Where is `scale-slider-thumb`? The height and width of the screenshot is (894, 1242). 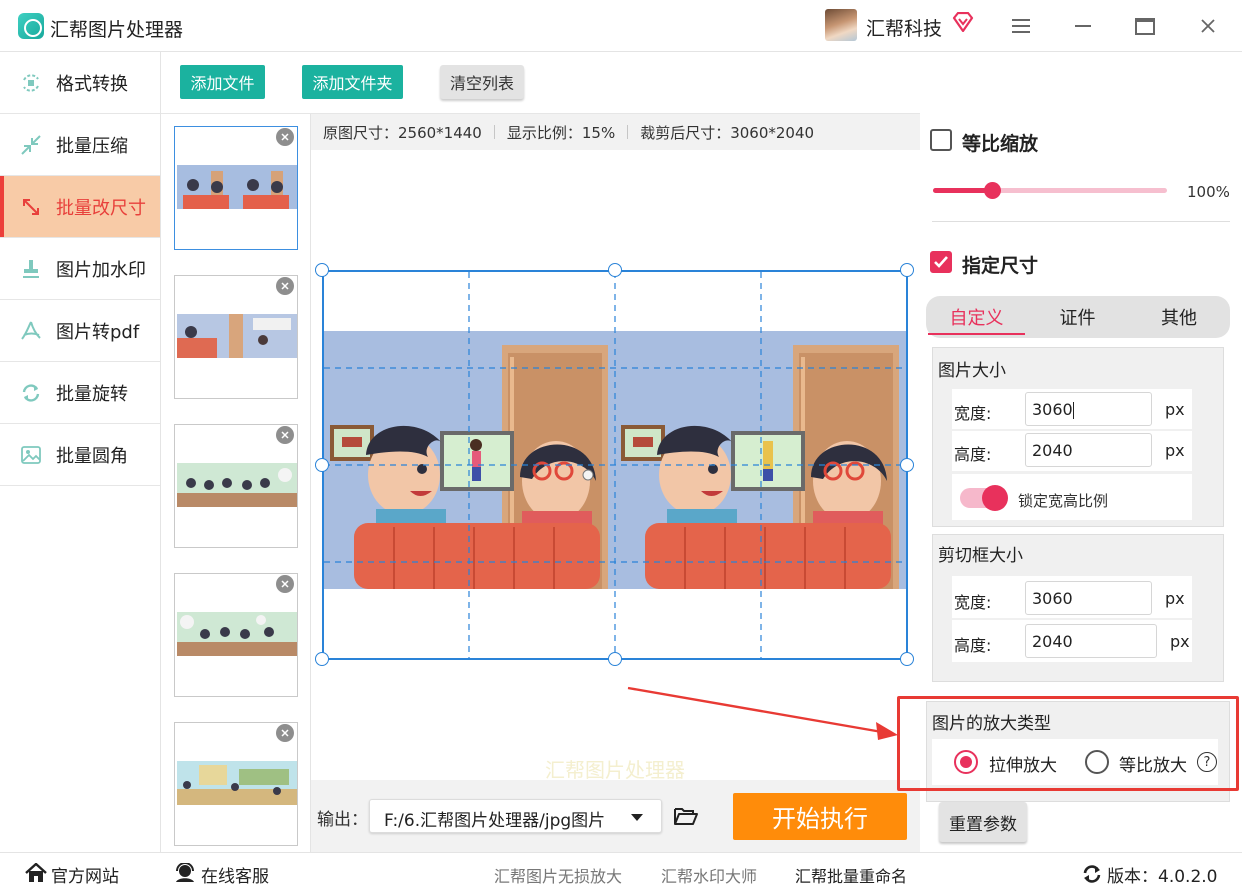
scale-slider-thumb is located at coordinates (992, 190).